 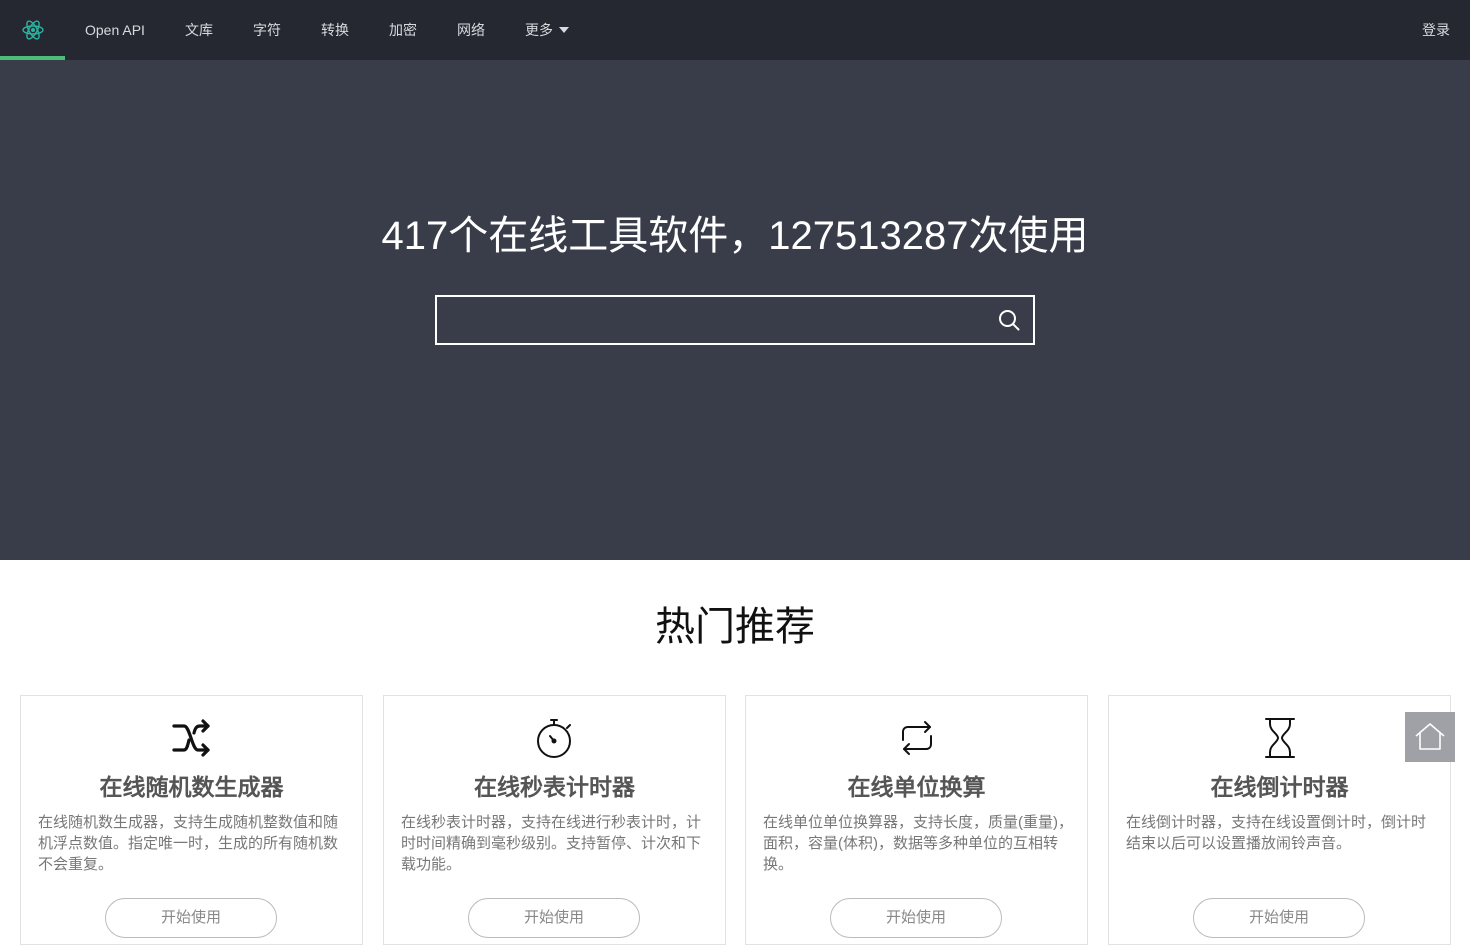 What do you see at coordinates (190, 738) in the screenshot?
I see `shuffle-icon` at bounding box center [190, 738].